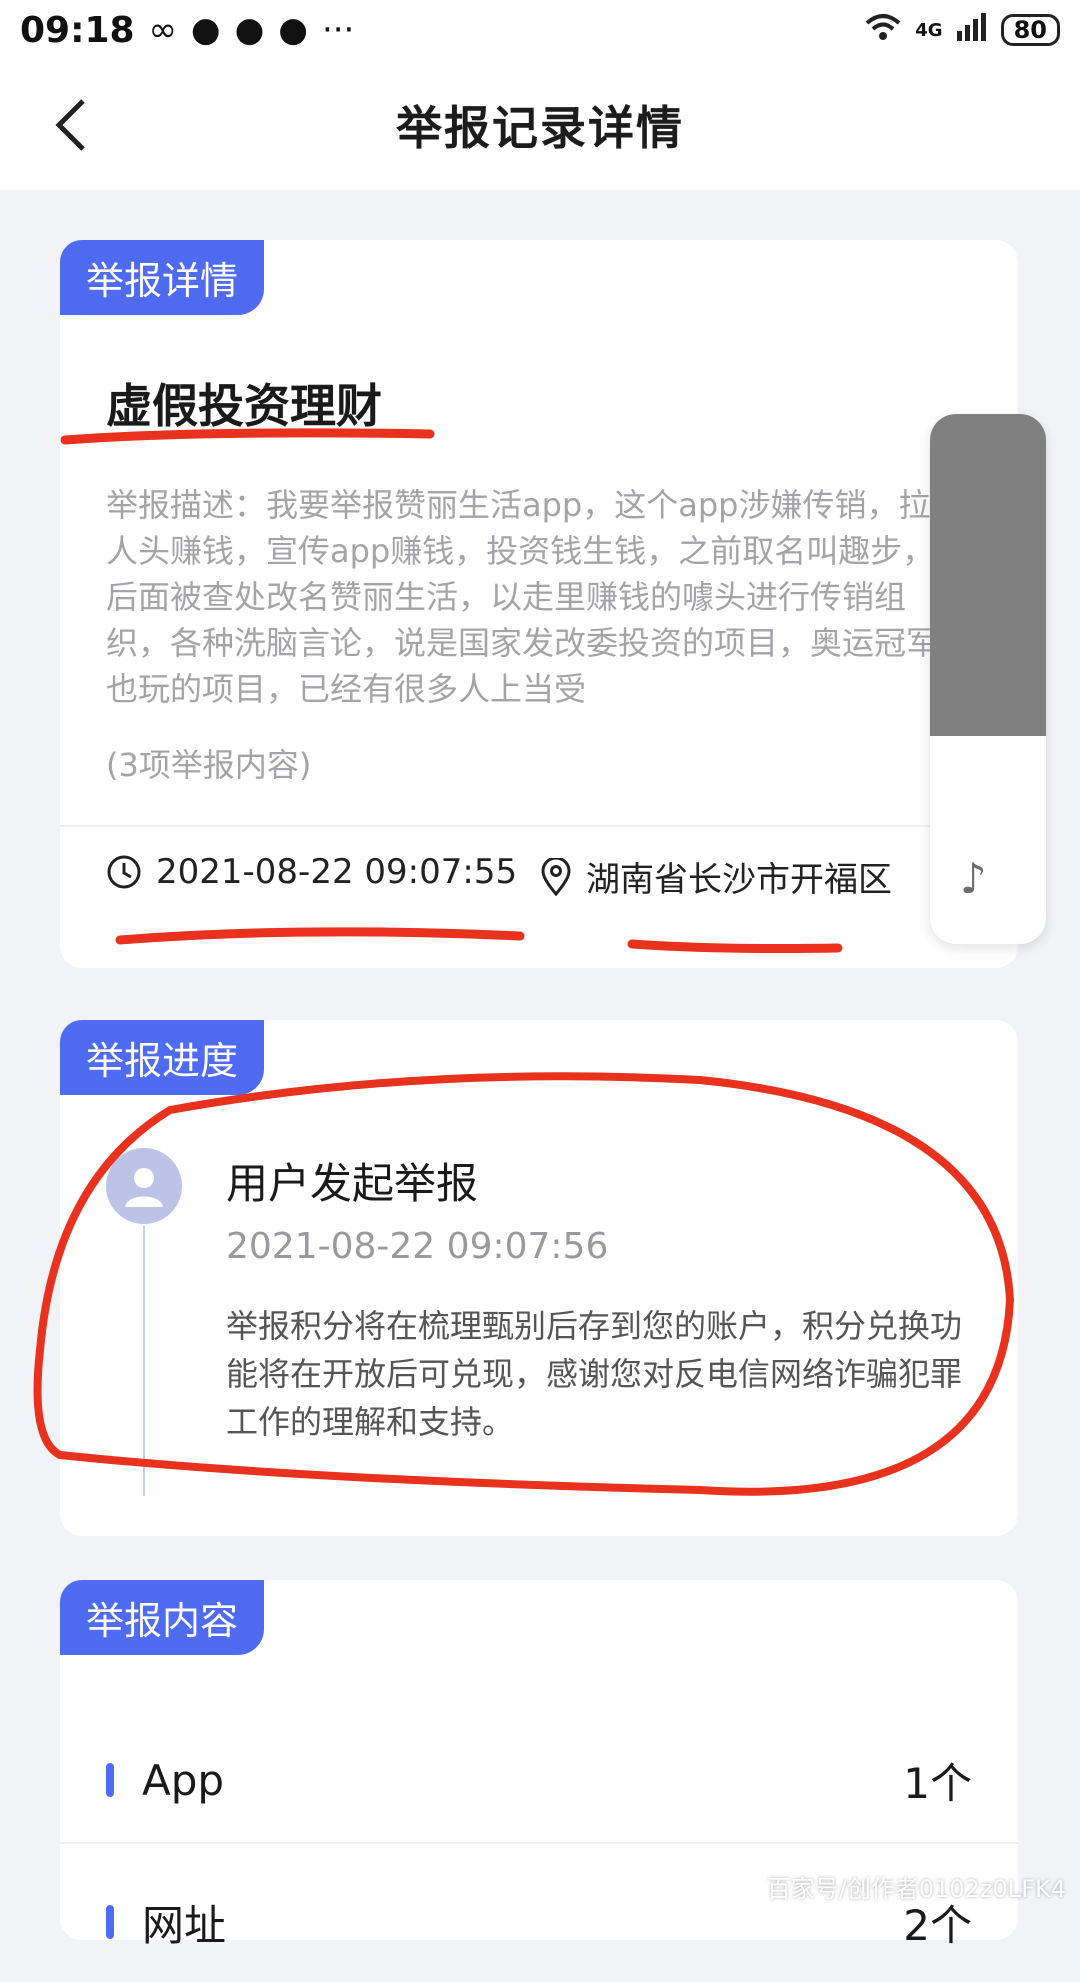 This screenshot has height=1982, width=1080. I want to click on report-location: 湖南省长沙市开福区, so click(716, 876).